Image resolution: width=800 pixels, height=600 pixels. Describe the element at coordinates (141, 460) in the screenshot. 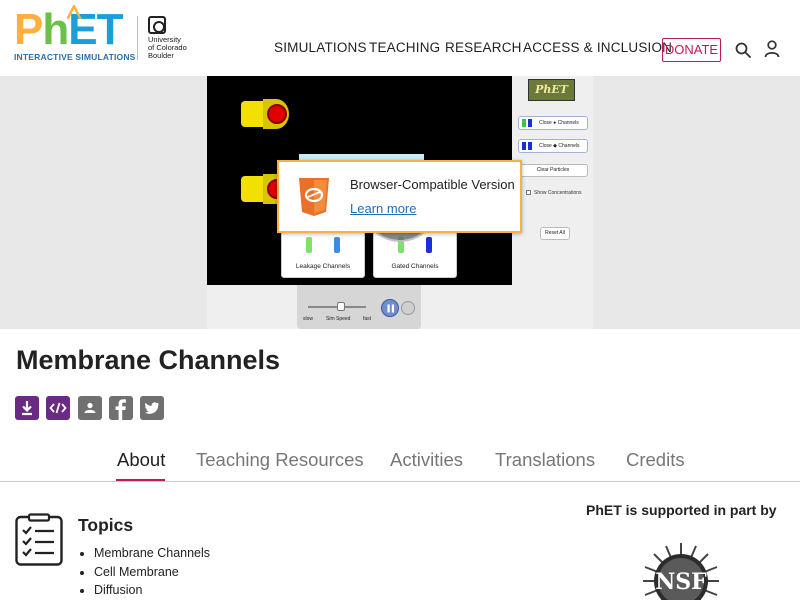

I see `tab-about: About` at that location.